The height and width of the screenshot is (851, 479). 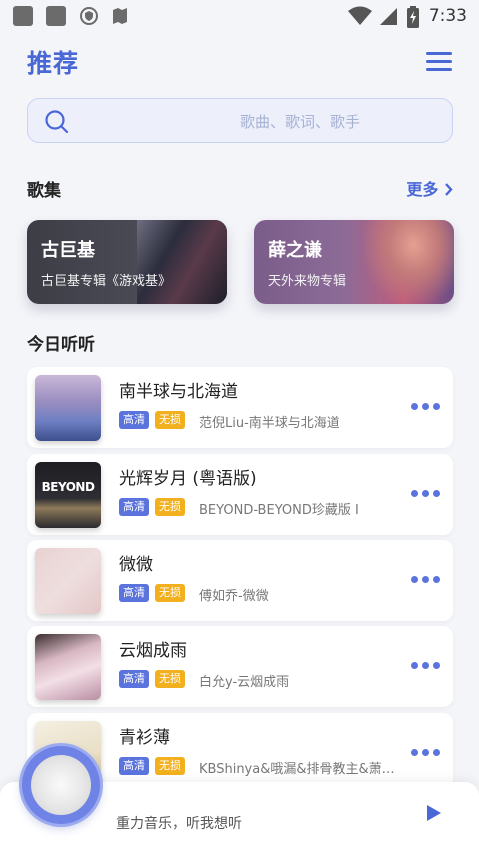 I want to click on album-card: 薛之谦 天外来物专辑, so click(x=354, y=262).